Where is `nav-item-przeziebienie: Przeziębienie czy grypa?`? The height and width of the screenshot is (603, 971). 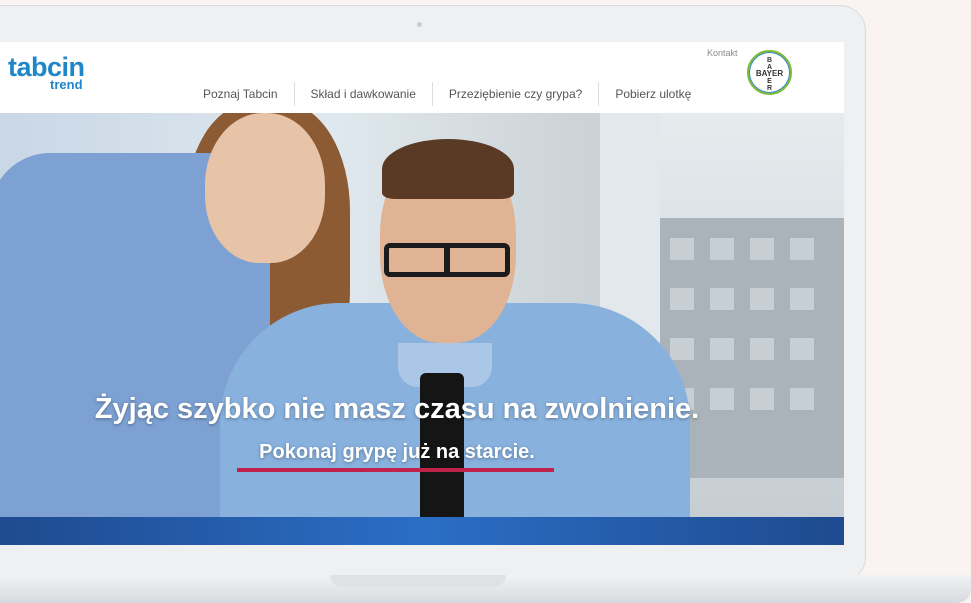 nav-item-przeziebienie: Przeziębienie czy grypa? is located at coordinates (514, 94).